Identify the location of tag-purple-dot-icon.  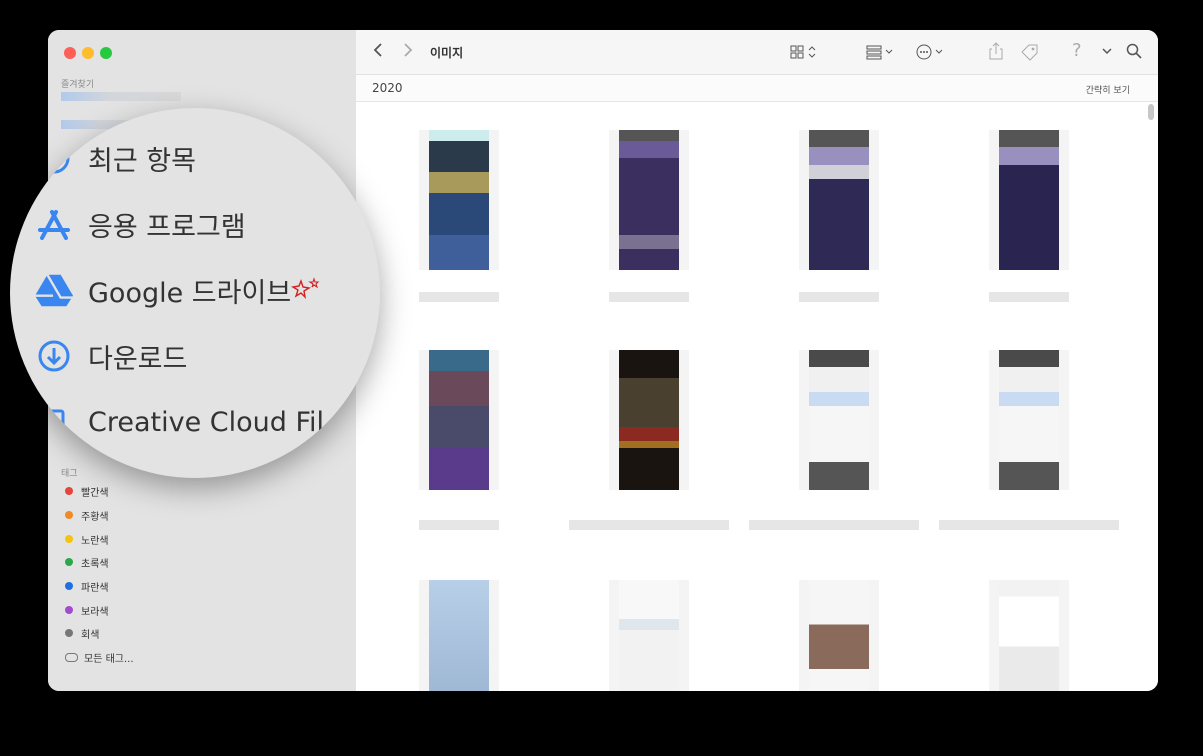
(69, 610).